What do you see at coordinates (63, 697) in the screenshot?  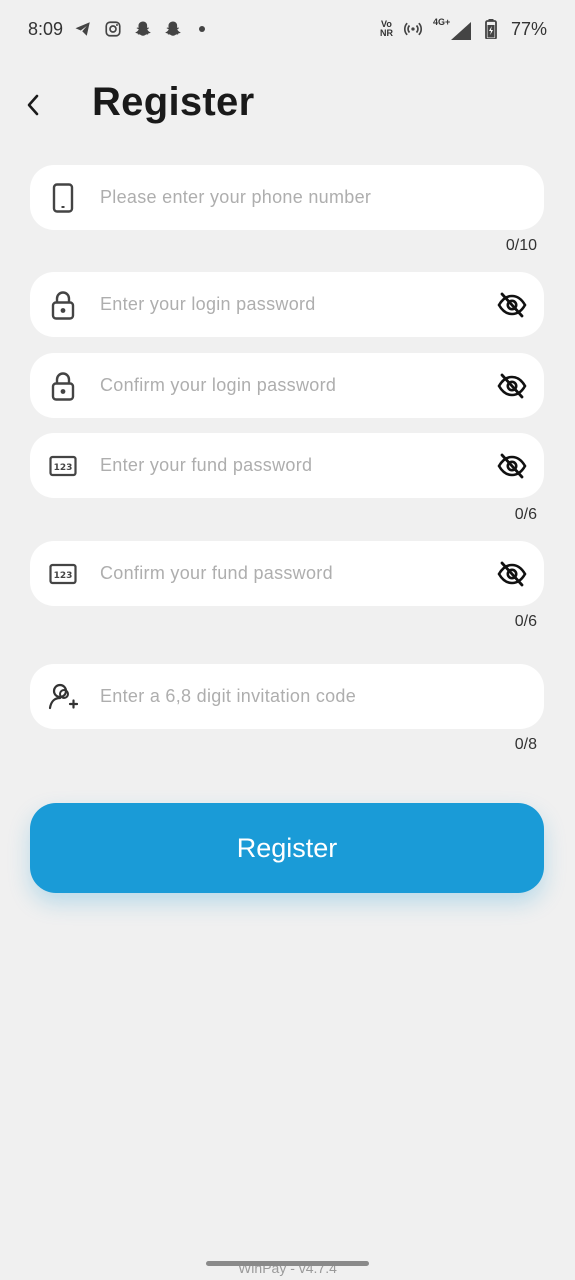 I see `invite-user-icon` at bounding box center [63, 697].